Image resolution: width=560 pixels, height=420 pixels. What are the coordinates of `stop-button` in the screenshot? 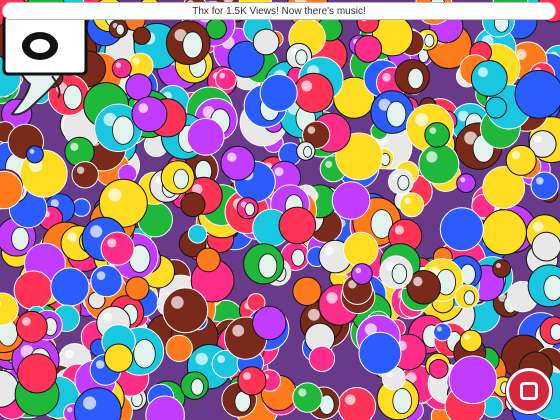 It's located at (529, 391).